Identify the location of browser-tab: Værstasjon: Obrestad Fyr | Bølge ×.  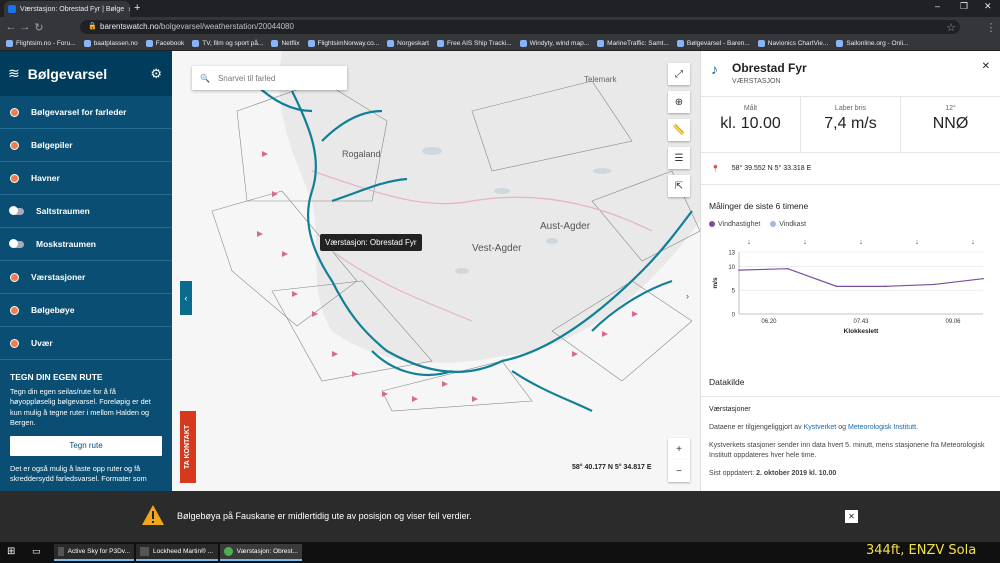
(67, 9).